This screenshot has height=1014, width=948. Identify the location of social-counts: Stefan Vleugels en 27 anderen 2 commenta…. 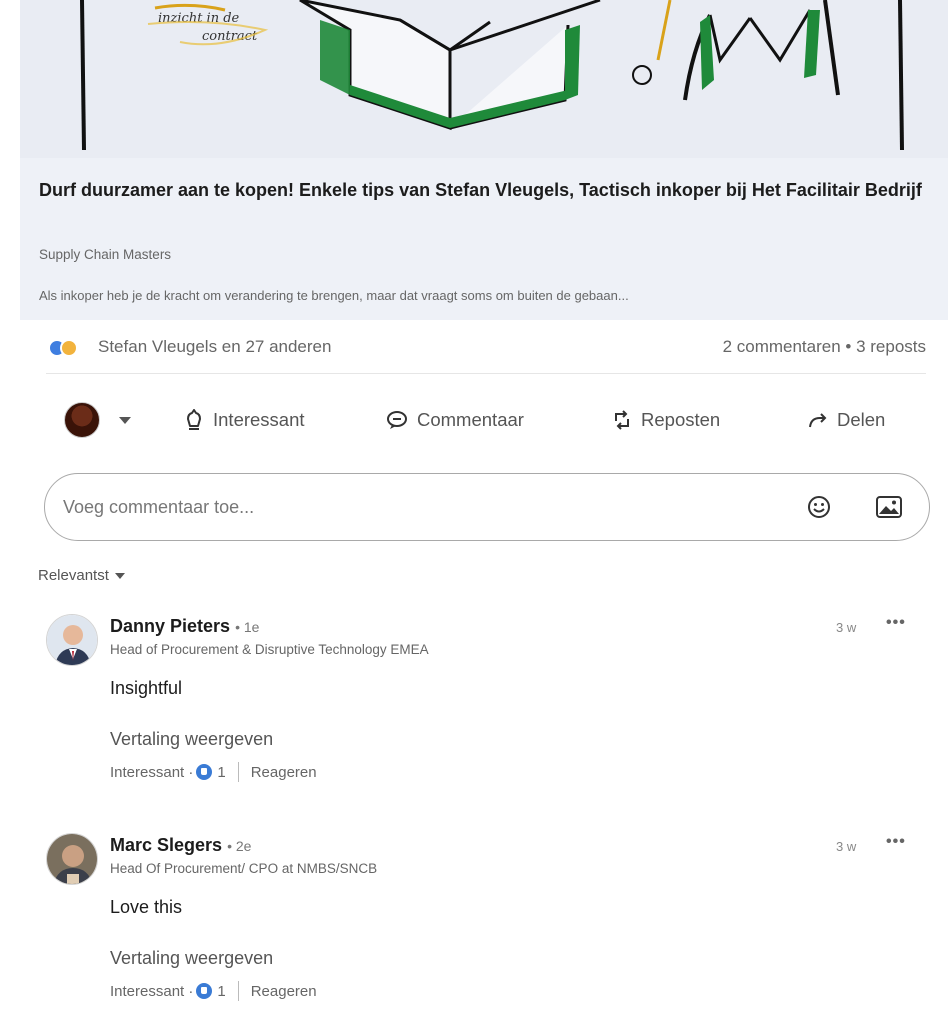
(486, 350).